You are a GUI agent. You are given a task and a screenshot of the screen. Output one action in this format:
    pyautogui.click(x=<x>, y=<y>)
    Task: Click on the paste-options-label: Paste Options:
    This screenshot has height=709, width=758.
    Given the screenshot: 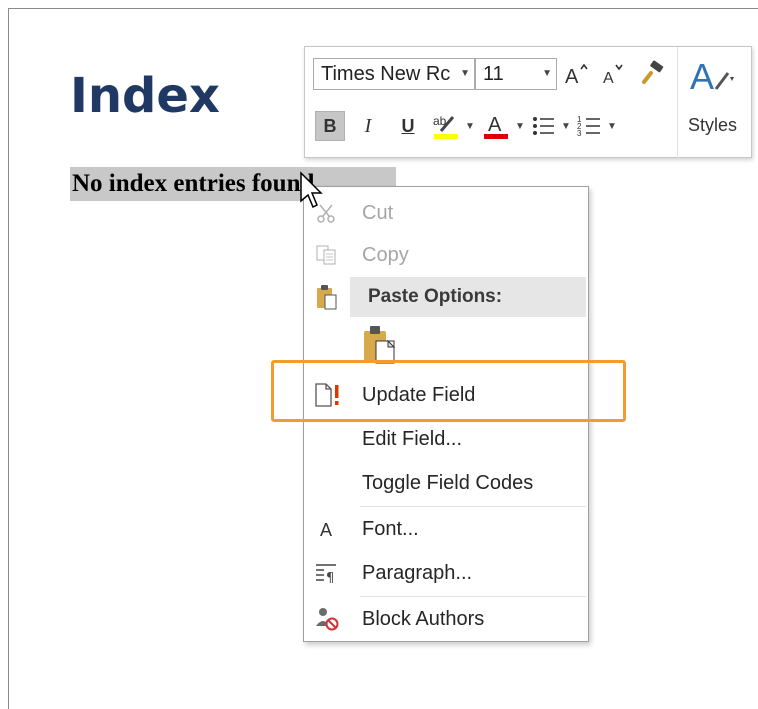 What is the action you would take?
    pyautogui.click(x=435, y=296)
    